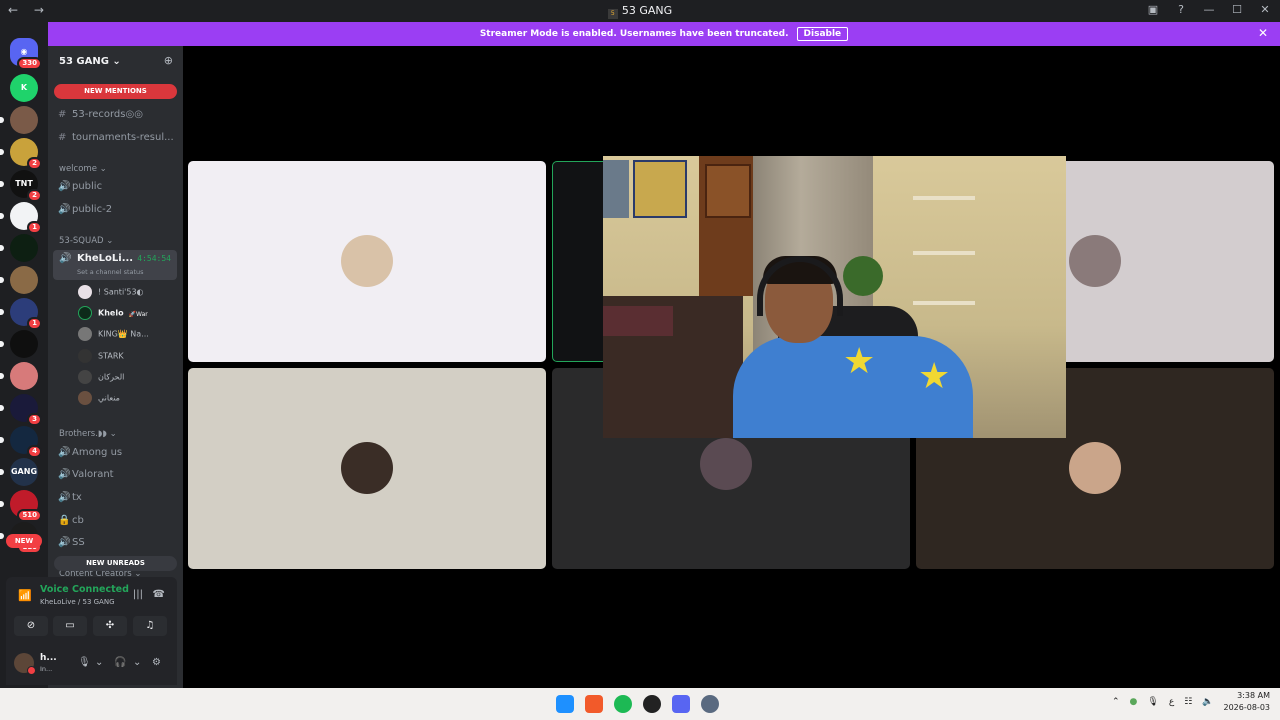  I want to click on screen-share-button: ▭, so click(70, 626).